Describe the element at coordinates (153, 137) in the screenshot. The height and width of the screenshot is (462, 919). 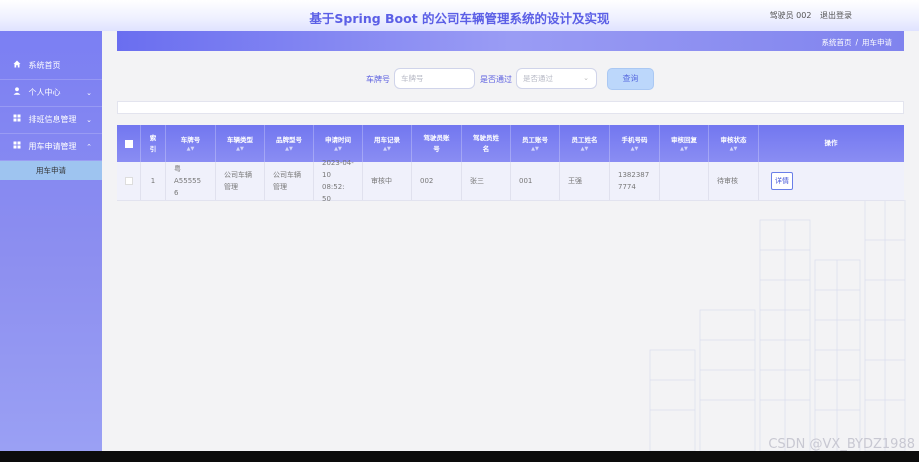
I see `column-header-label: 索` at that location.